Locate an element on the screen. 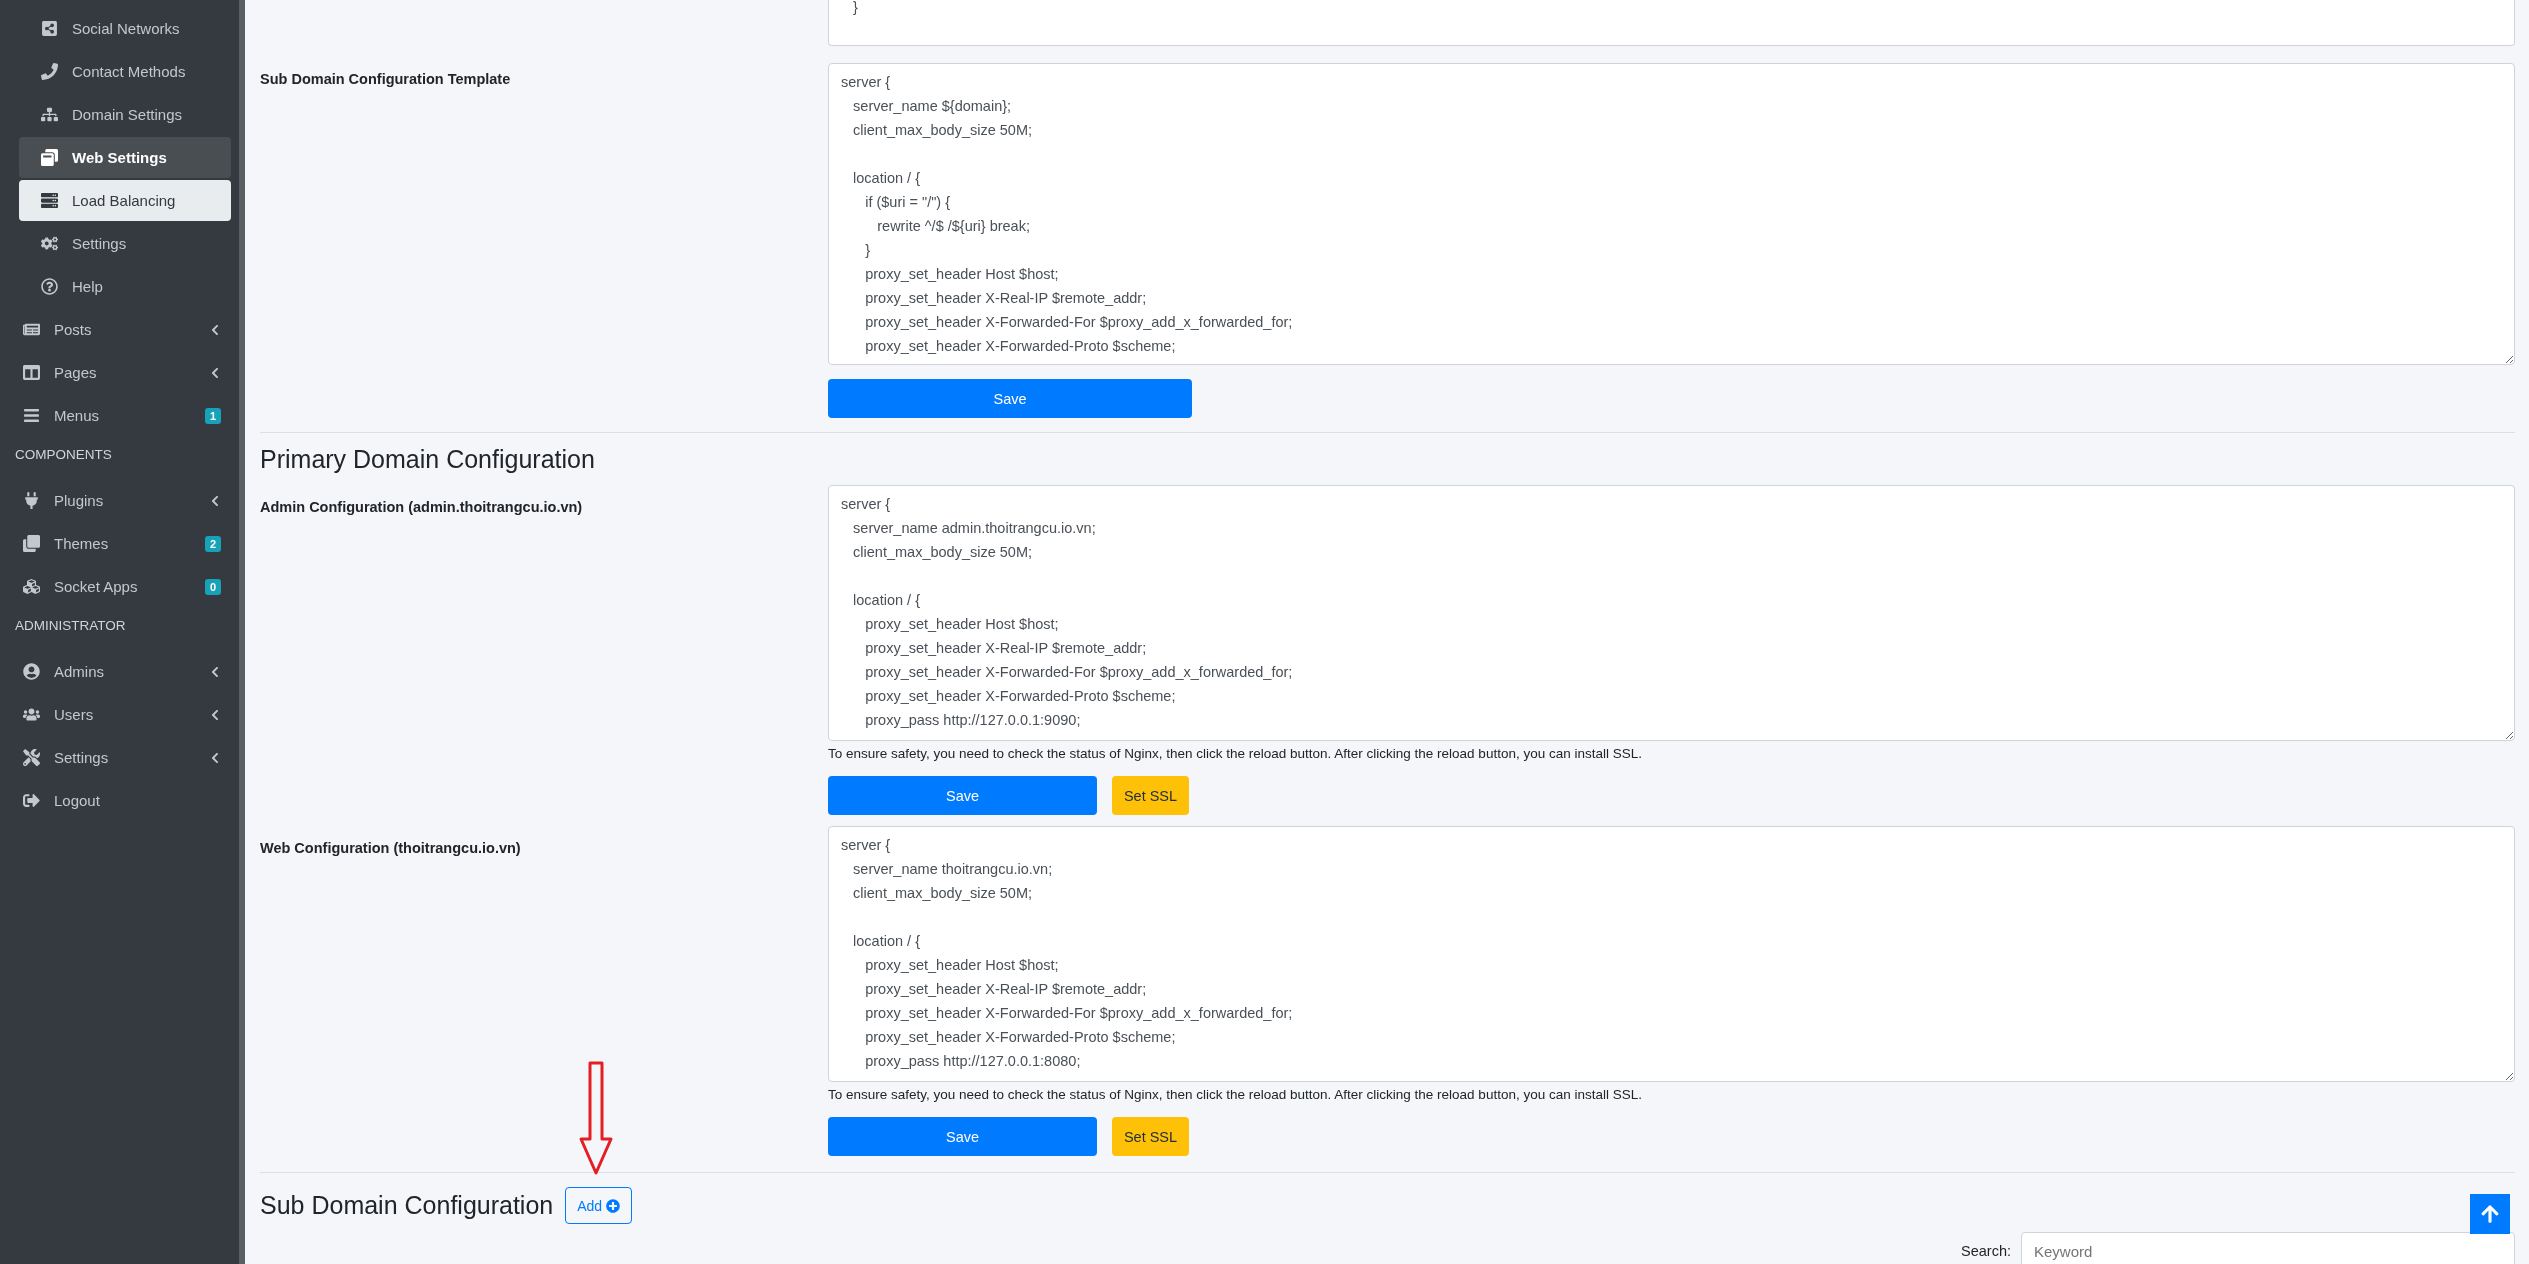  windows-icon is located at coordinates (49, 157).